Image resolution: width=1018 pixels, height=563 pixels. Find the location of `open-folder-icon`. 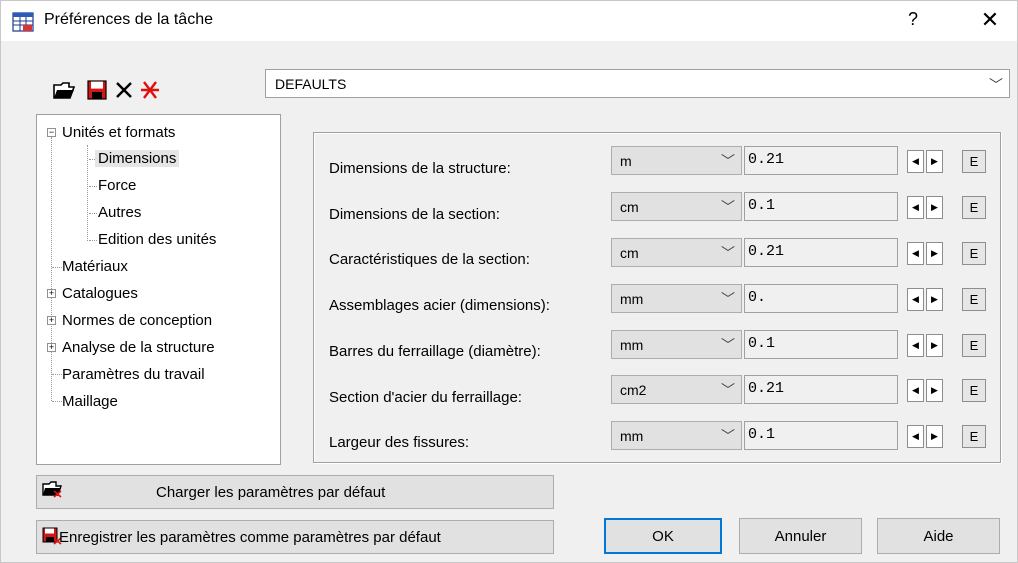

open-folder-icon is located at coordinates (64, 90).